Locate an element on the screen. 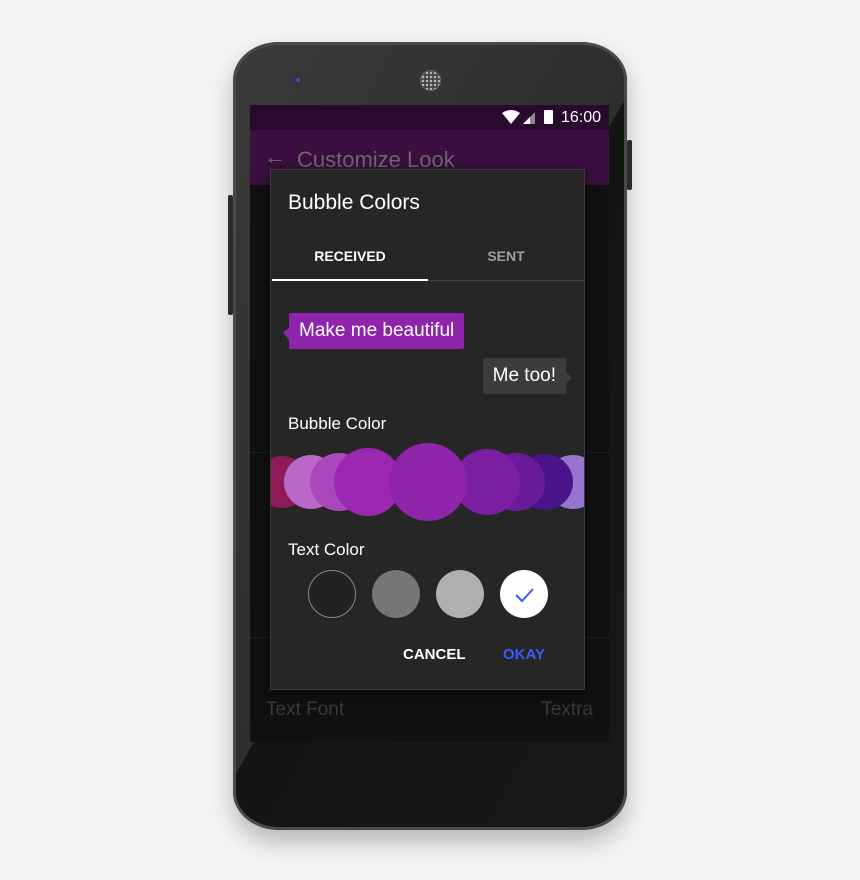 The height and width of the screenshot is (880, 860). bubble-color-label: Bubble Color is located at coordinates (337, 423).